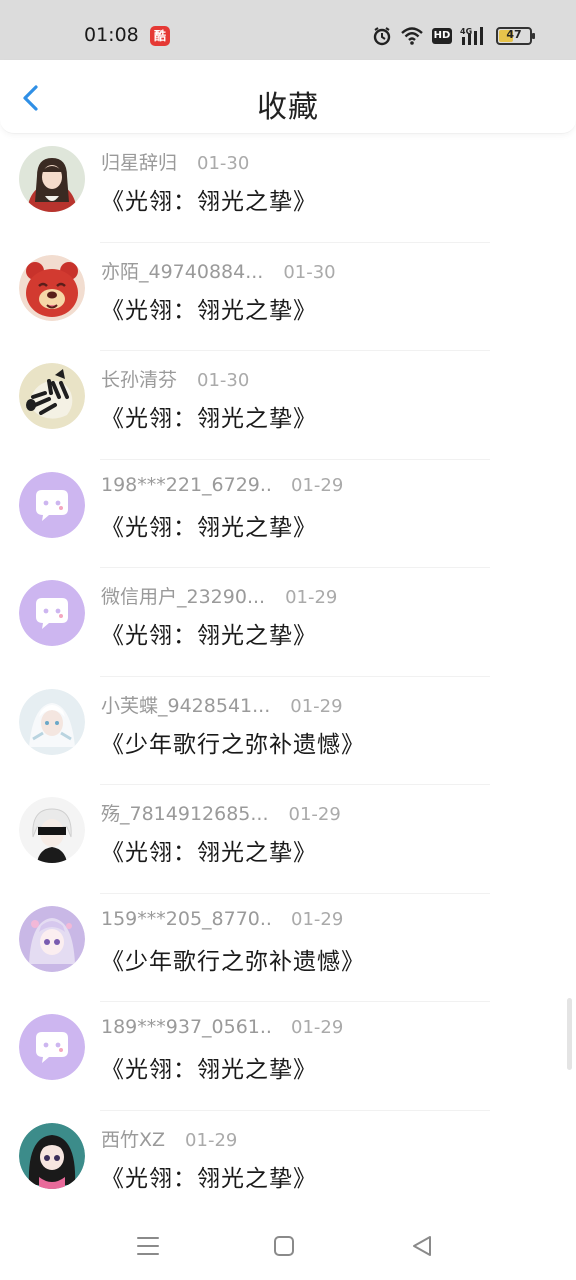 The width and height of the screenshot is (576, 1280). I want to click on favorite-list-item: 159***205_8770... 01-29 《少年歌行之弥补遗憾》, so click(288, 948).